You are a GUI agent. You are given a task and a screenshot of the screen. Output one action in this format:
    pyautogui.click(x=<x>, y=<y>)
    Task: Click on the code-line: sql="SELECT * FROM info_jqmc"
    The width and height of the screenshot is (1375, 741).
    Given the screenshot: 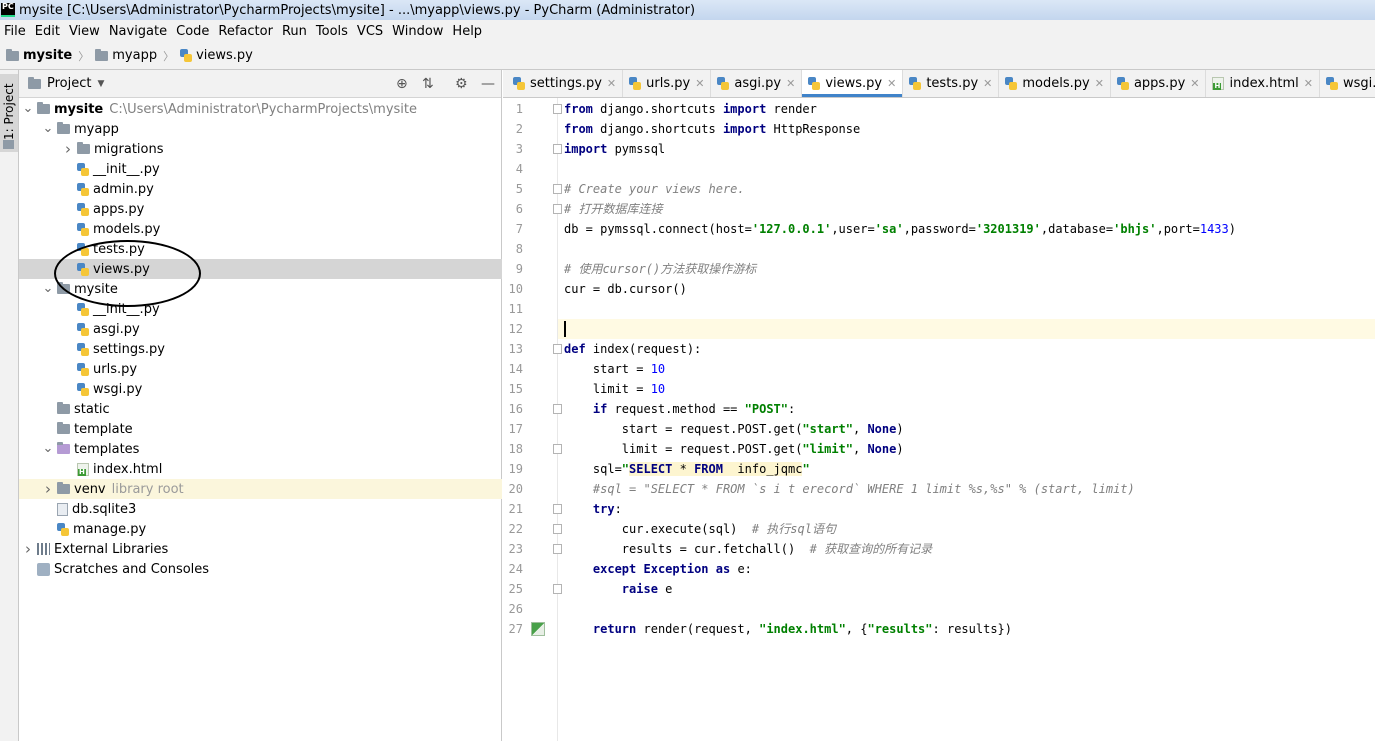 What is the action you would take?
    pyautogui.click(x=966, y=469)
    